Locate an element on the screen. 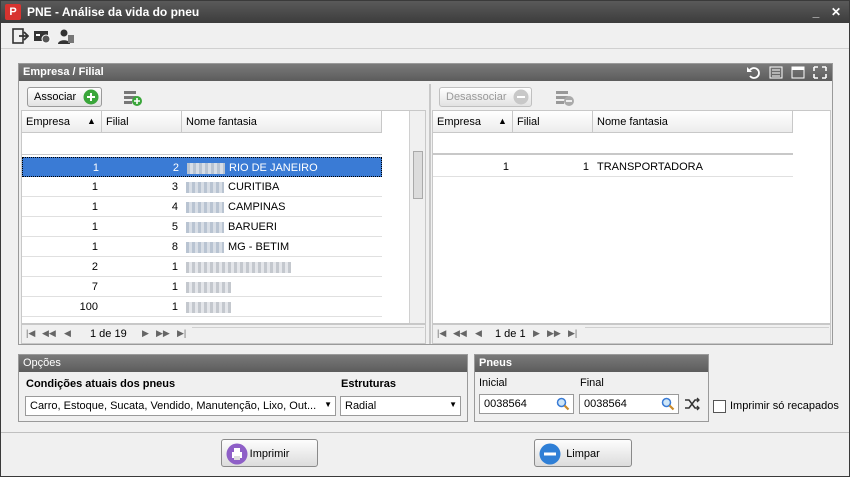  table-row: 2 1 is located at coordinates (202, 267).